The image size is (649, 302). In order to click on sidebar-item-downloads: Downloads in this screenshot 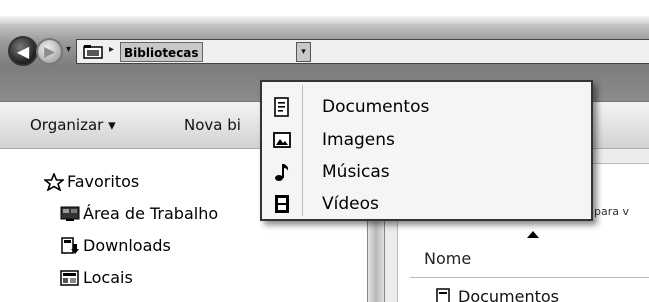, I will do `click(115, 245)`.